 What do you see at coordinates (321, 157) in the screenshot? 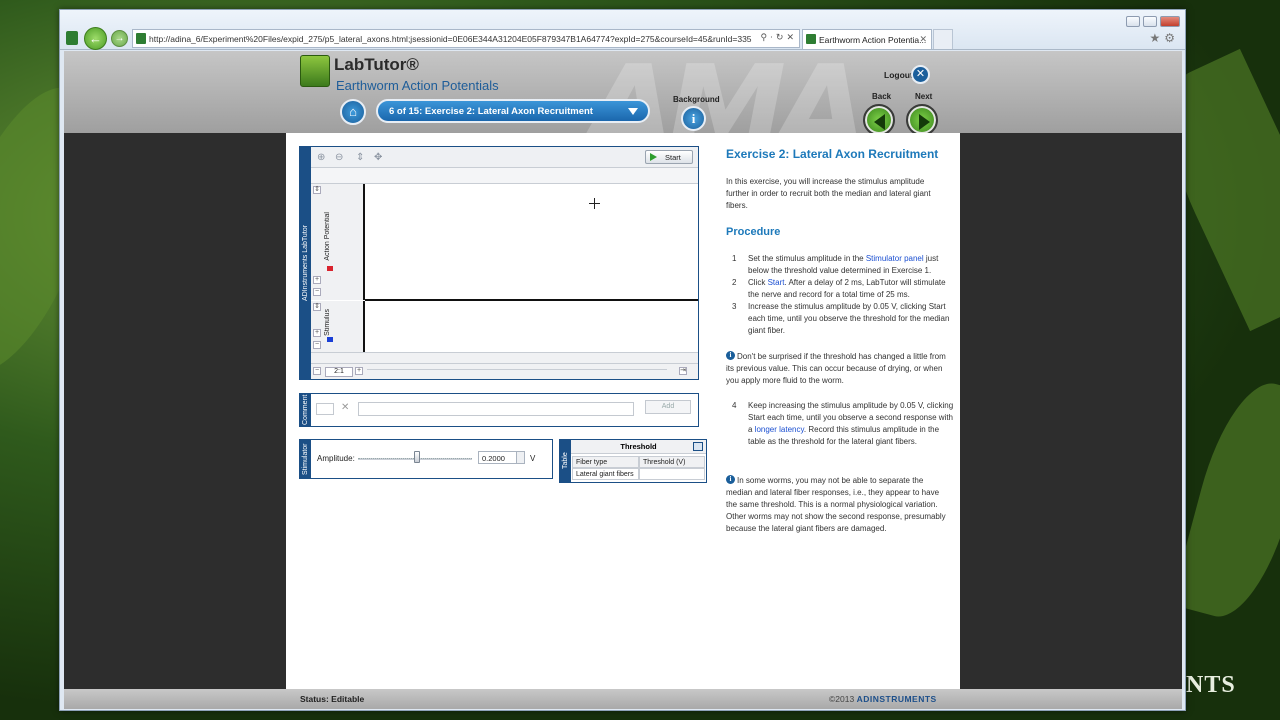
I see `zoom-in-icon: ⊕` at bounding box center [321, 157].